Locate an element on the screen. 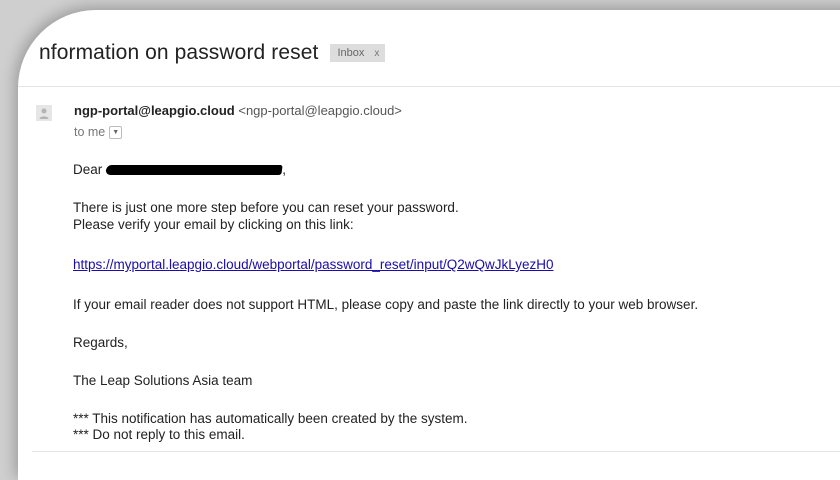 This screenshot has width=840, height=480. inbox-label: Inbox x is located at coordinates (358, 53).